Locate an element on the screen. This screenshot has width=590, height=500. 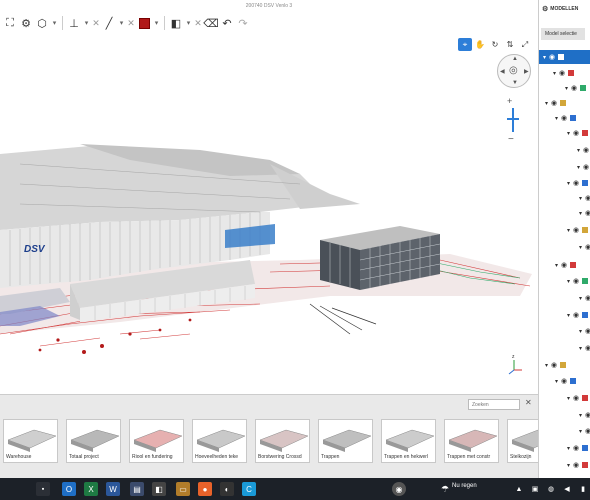
redo-icon: ↷ is located at coordinates (243, 23).